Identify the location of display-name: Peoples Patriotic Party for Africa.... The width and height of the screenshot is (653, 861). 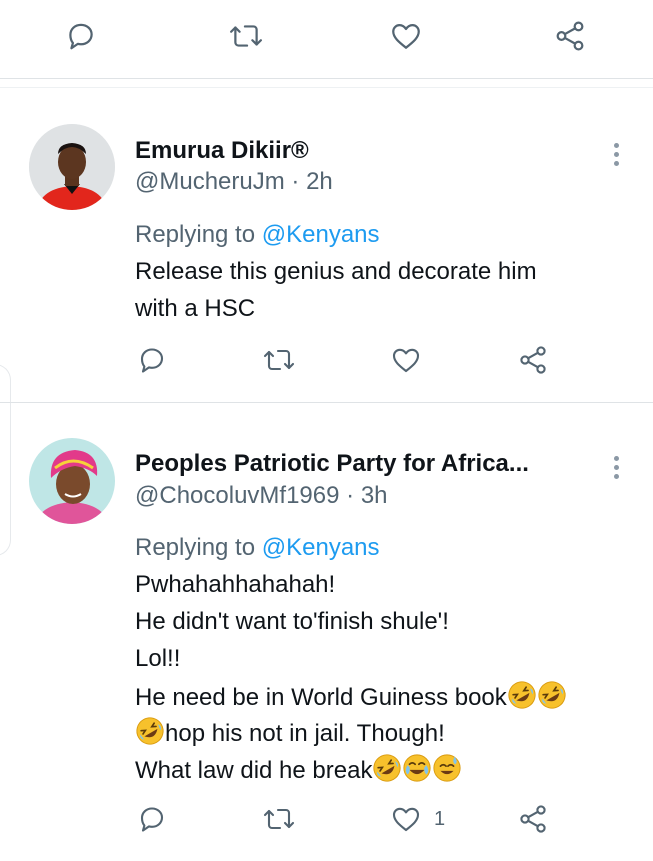
(332, 464).